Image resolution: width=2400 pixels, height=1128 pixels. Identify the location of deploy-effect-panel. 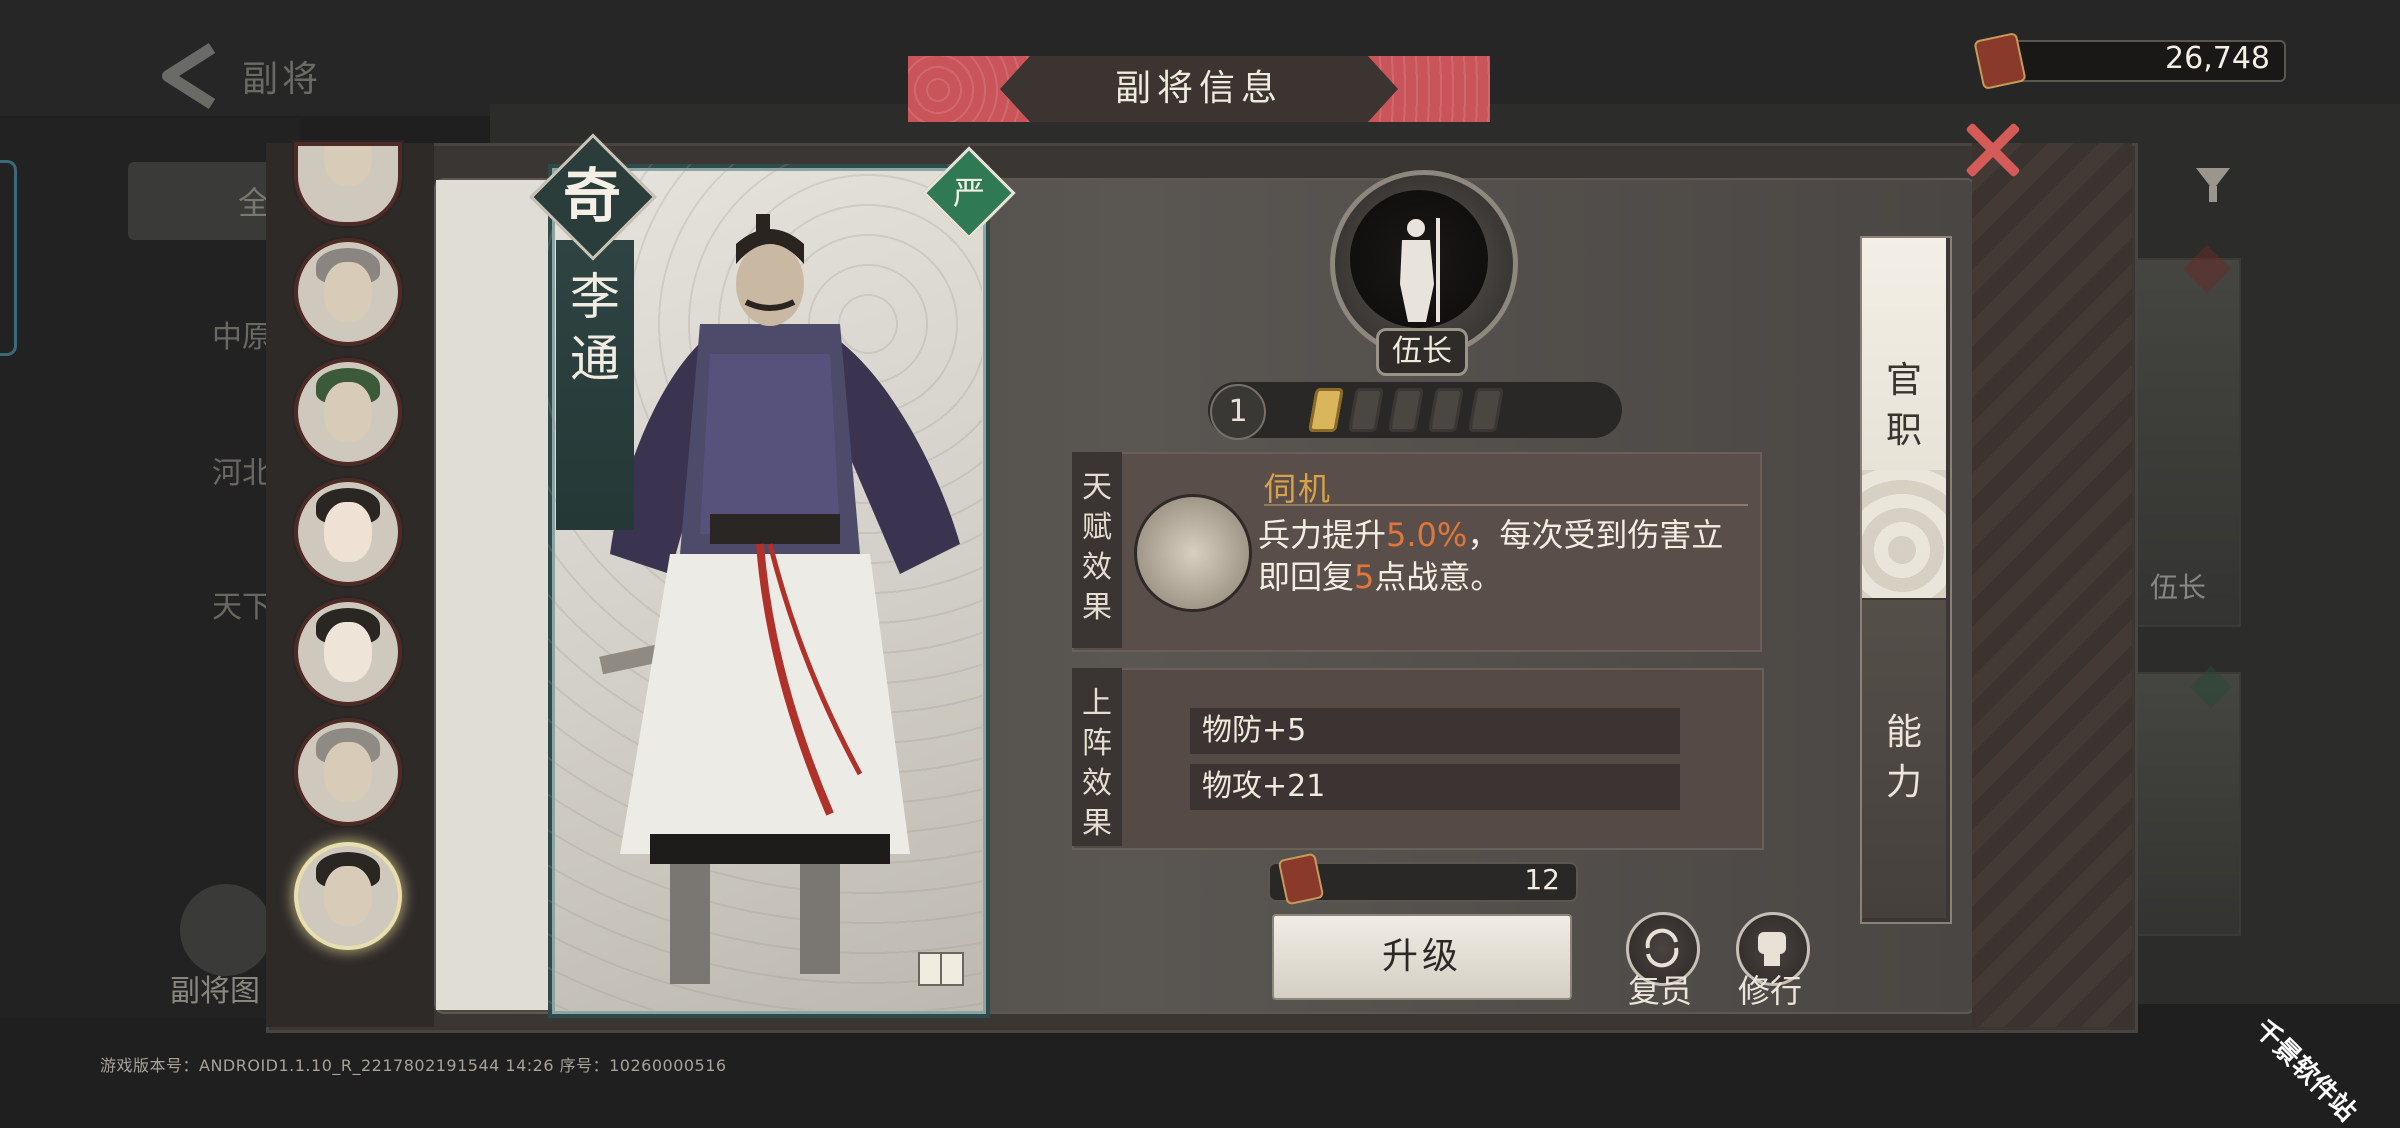
(1418, 759).